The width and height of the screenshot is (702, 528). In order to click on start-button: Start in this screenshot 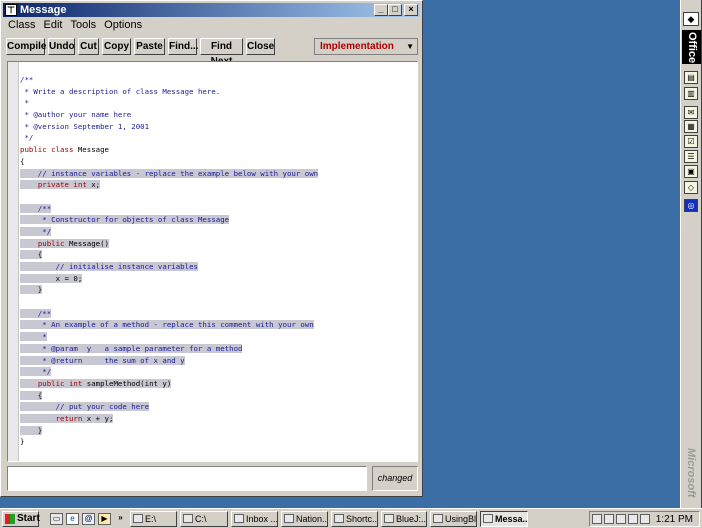, I will do `click(21, 519)`.